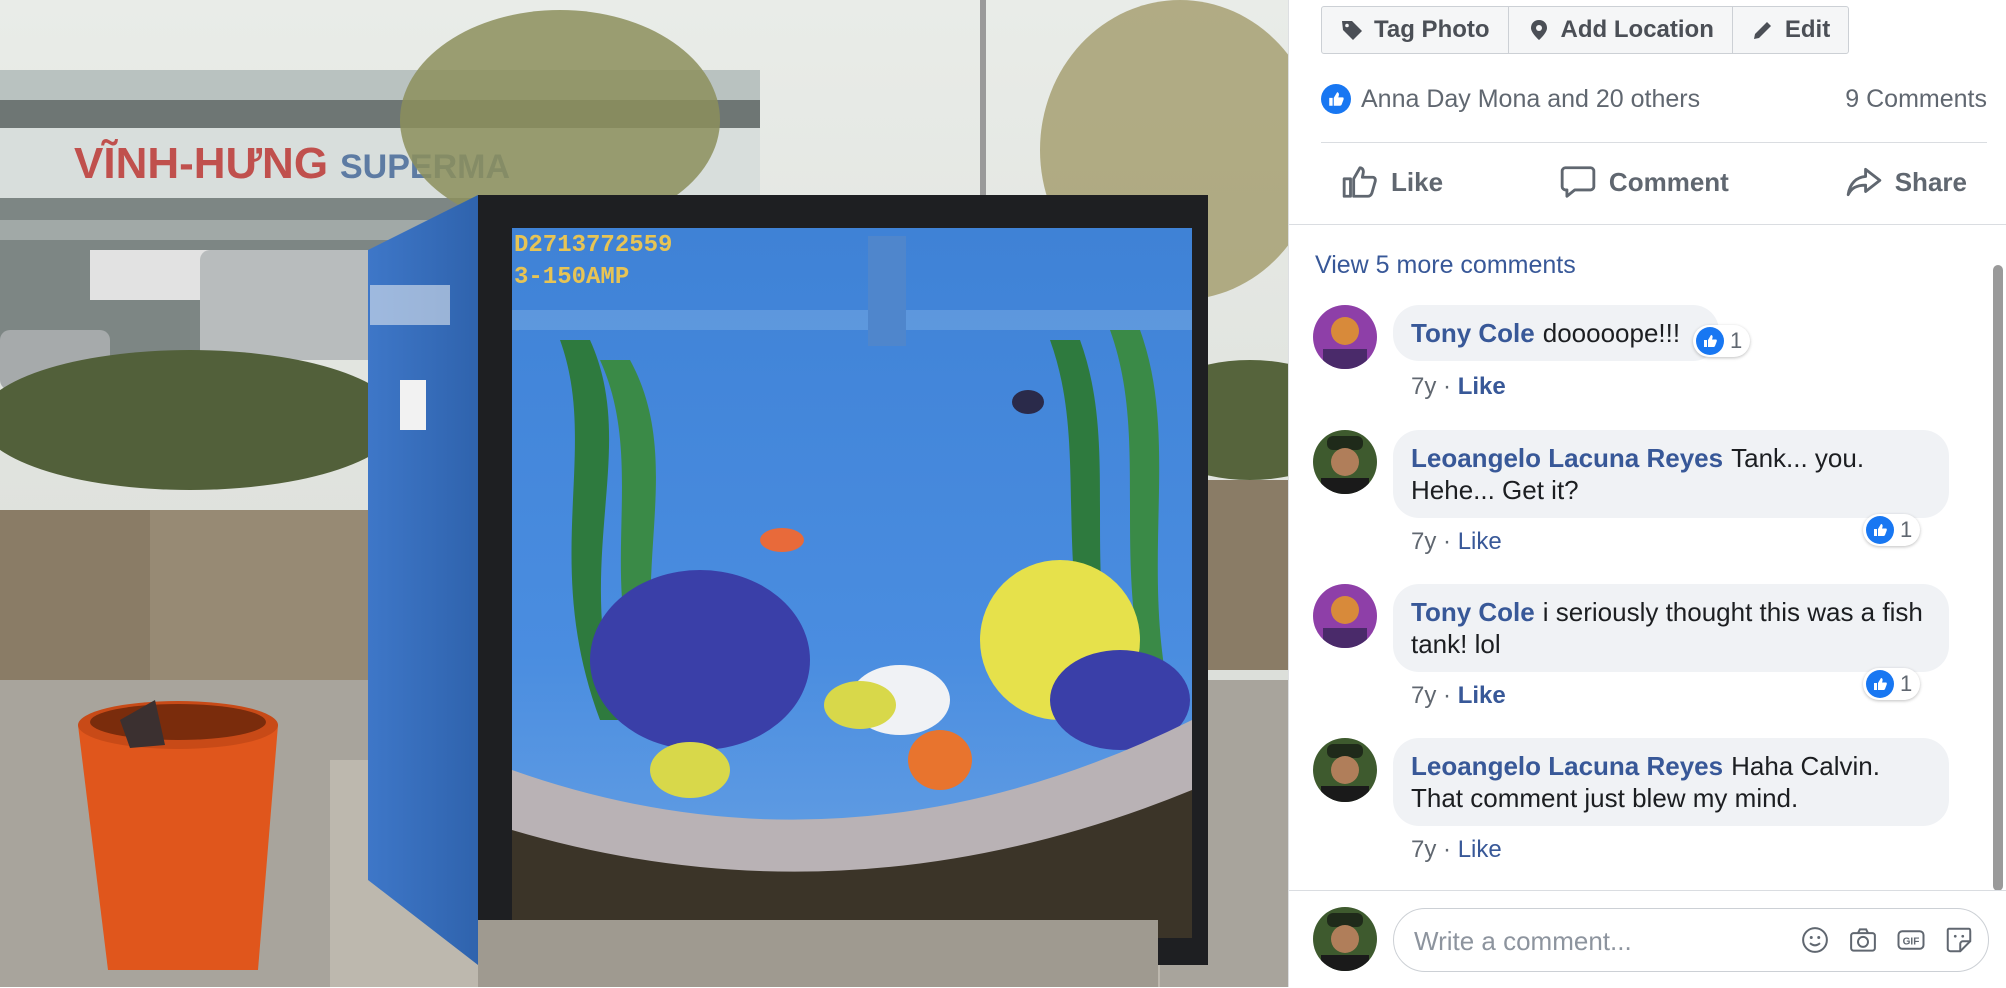 This screenshot has height=988, width=2006. Describe the element at coordinates (1637, 29) in the screenshot. I see `add-location-label: Add Location` at that location.